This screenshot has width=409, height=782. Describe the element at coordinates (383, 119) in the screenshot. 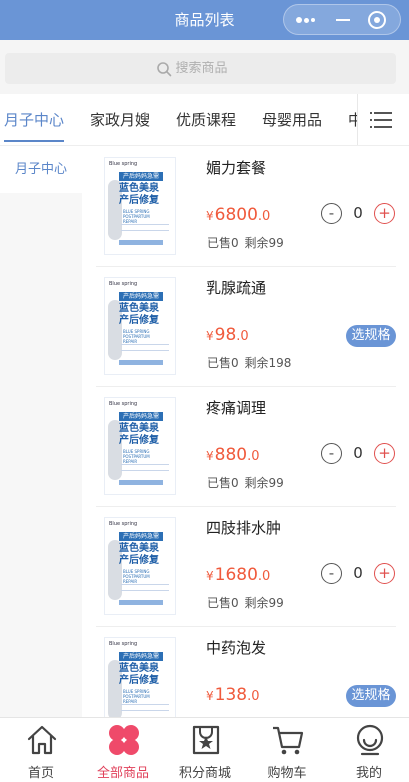

I see `category-menu-button` at that location.